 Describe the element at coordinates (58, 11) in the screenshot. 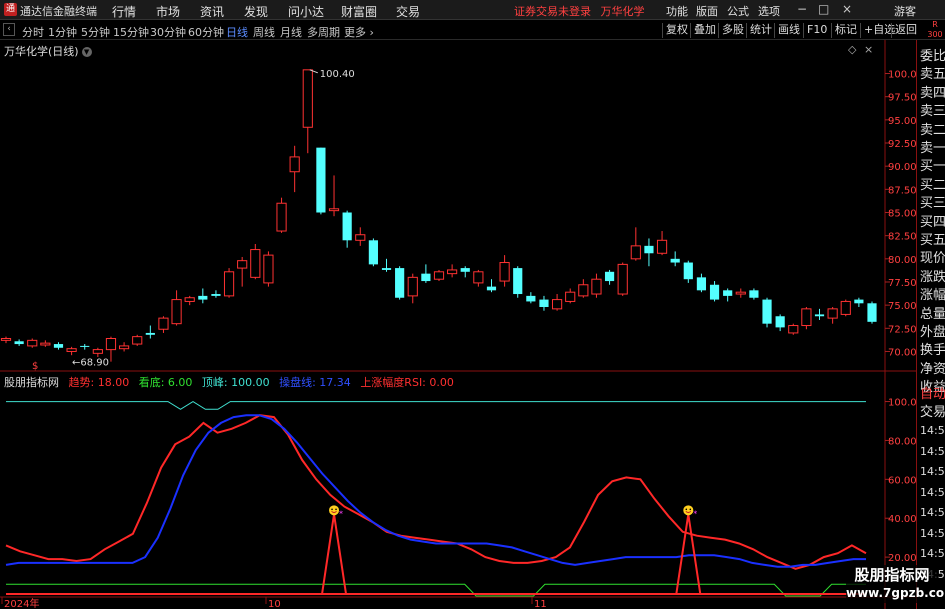

I see `app-title: 通达信金融终端` at that location.